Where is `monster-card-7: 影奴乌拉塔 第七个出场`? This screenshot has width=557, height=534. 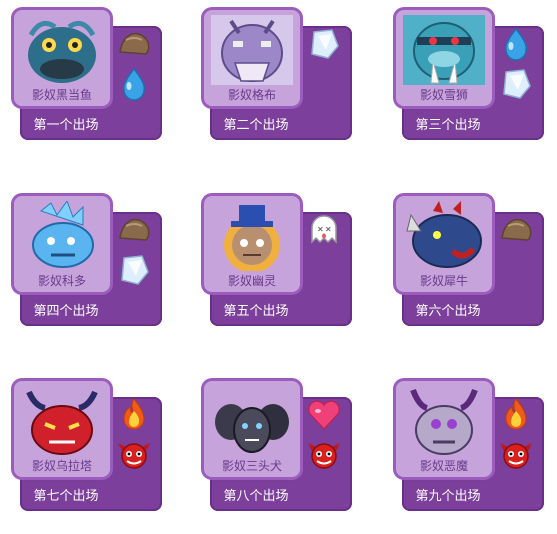
monster-card-7: 影奴乌拉塔 第七个出场 is located at coordinates (90, 446).